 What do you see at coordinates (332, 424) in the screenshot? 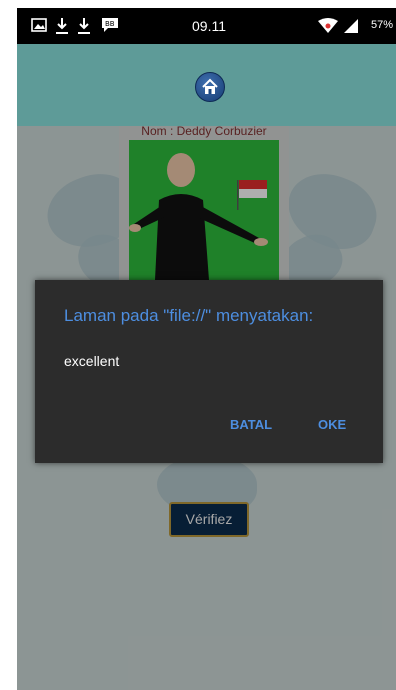
I see `ok-button: OKE` at bounding box center [332, 424].